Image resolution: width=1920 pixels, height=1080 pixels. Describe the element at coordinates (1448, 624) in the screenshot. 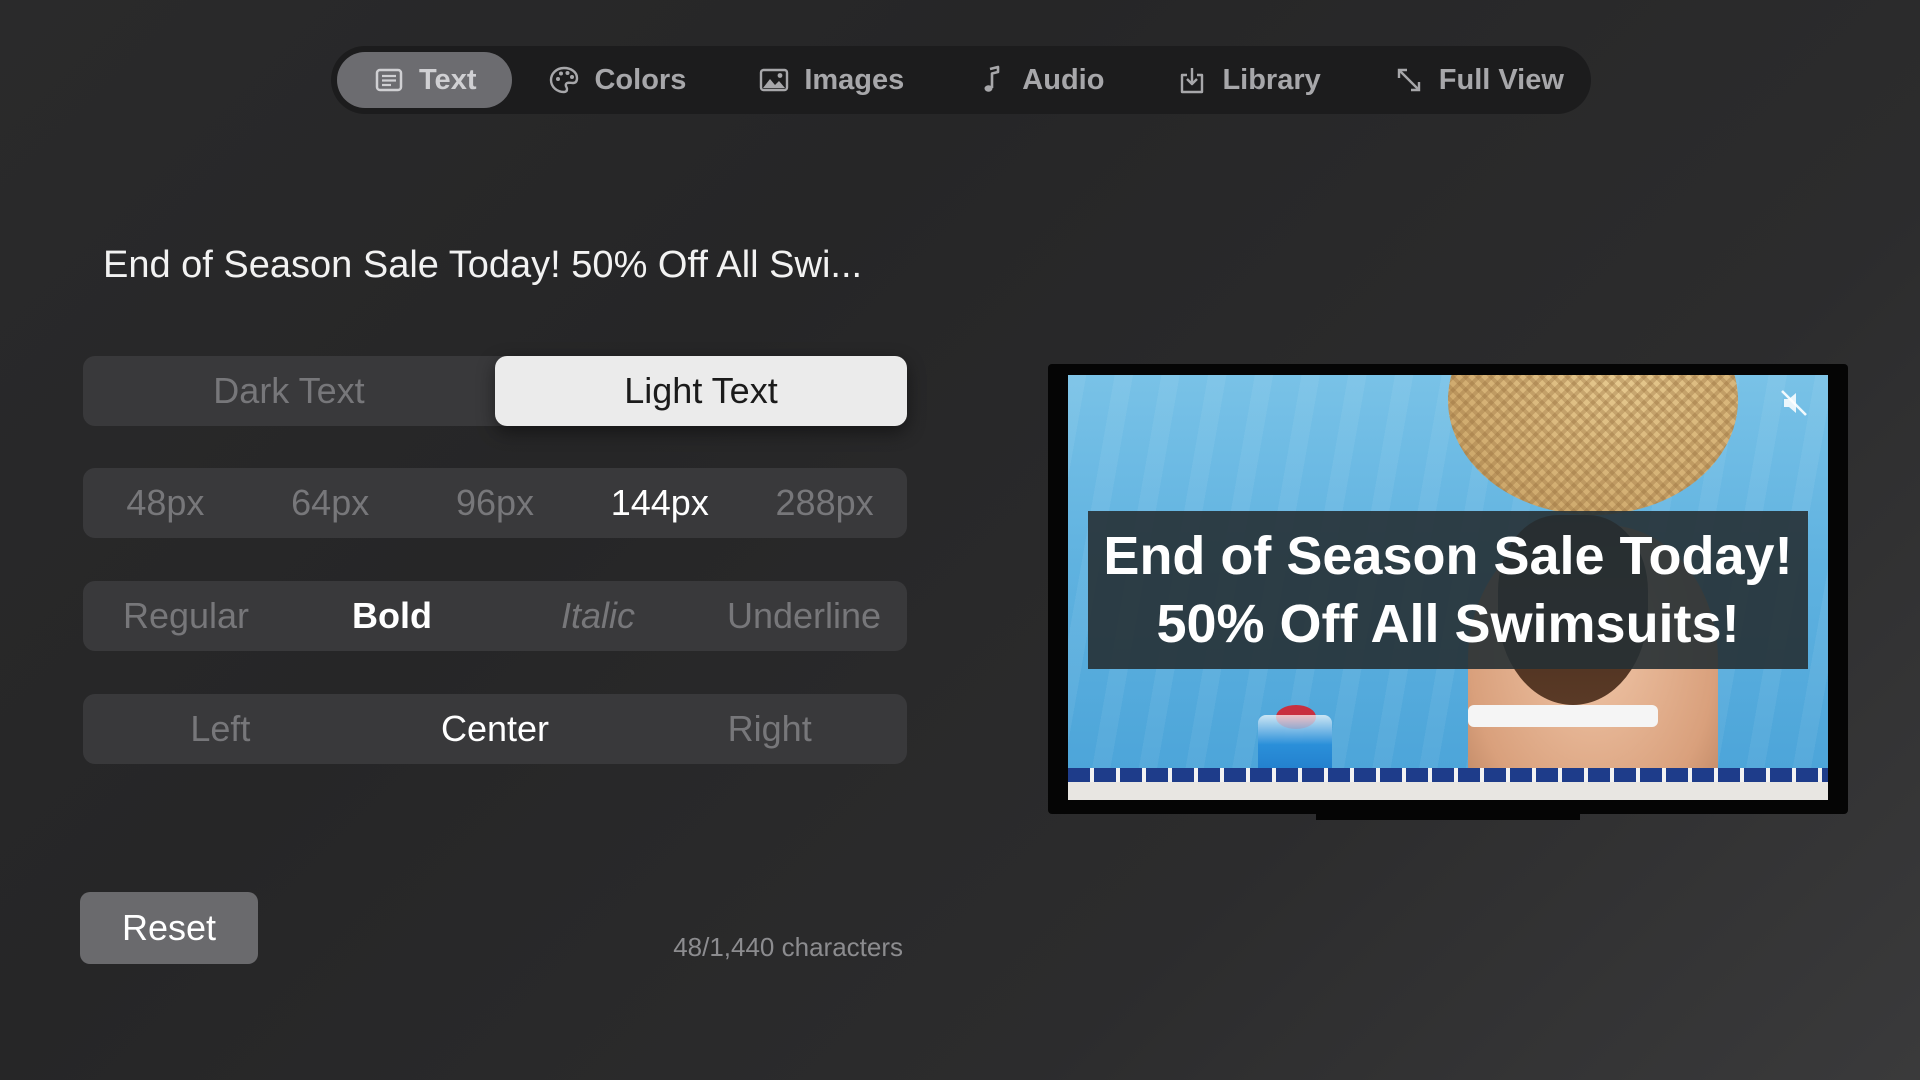

I see `preview-line-2: 50% Off All Swimsuits!` at that location.